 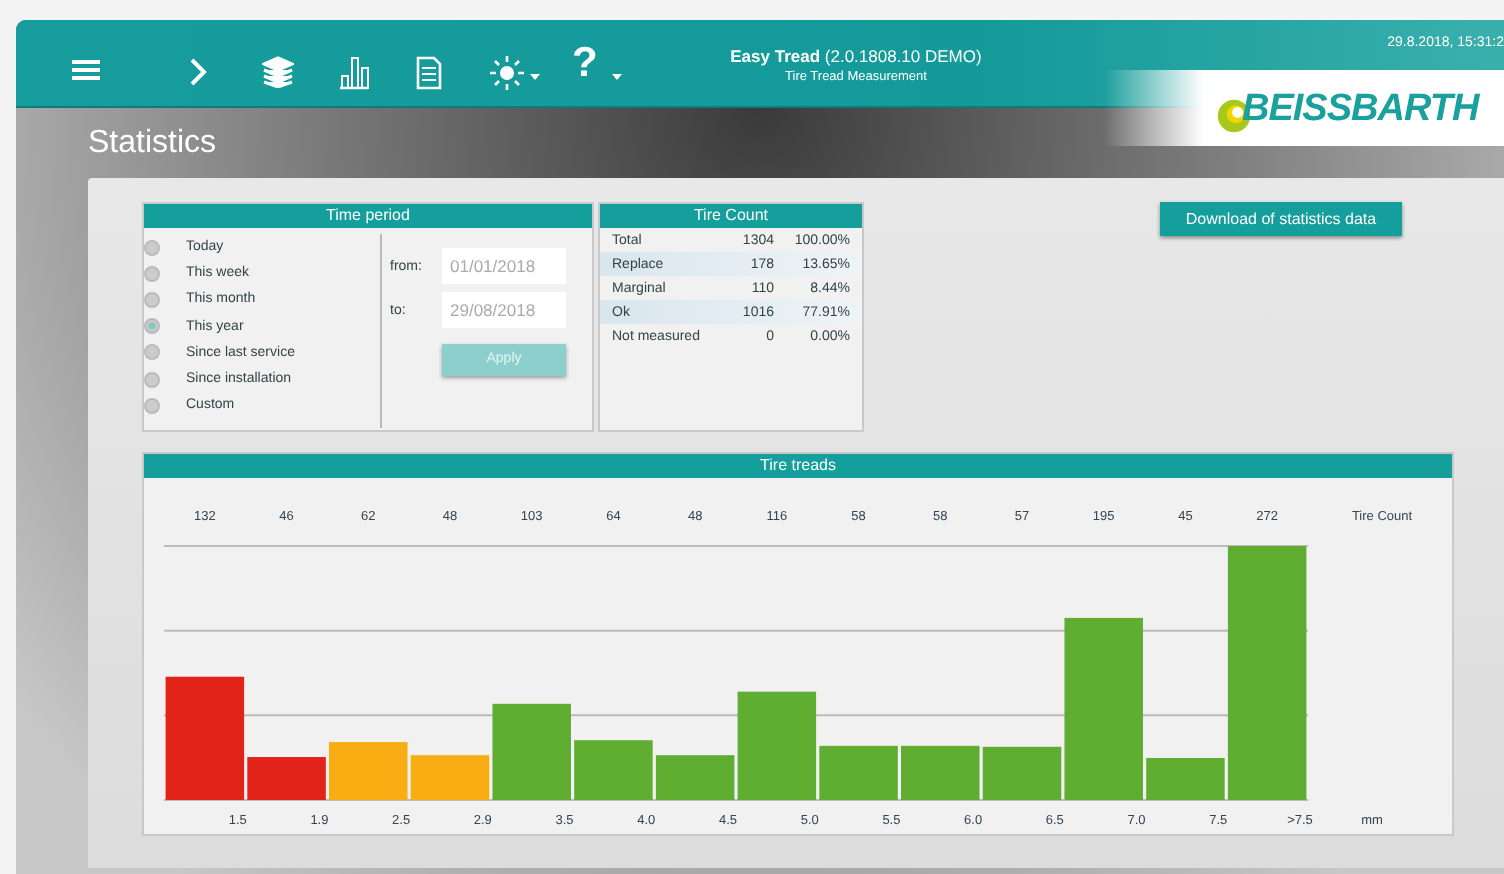 What do you see at coordinates (798, 466) in the screenshot?
I see `panel-header: Tire treads` at bounding box center [798, 466].